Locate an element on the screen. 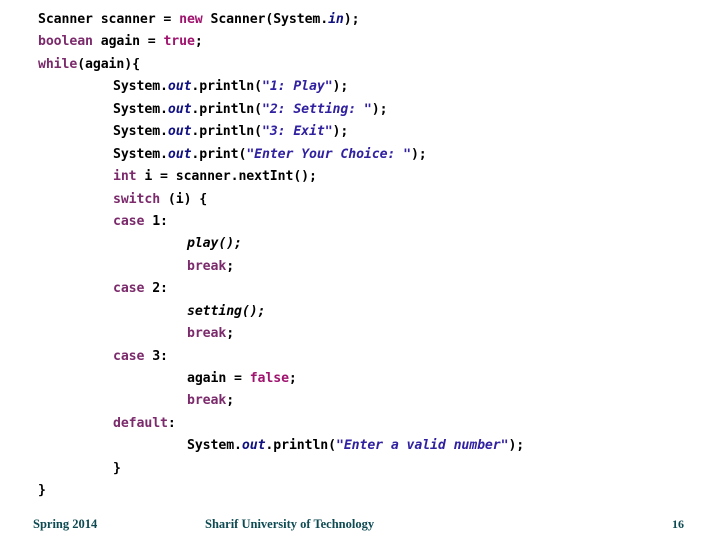 Image resolution: width=720 pixels, height=540 pixels. code-token: 3: is located at coordinates (156, 356).